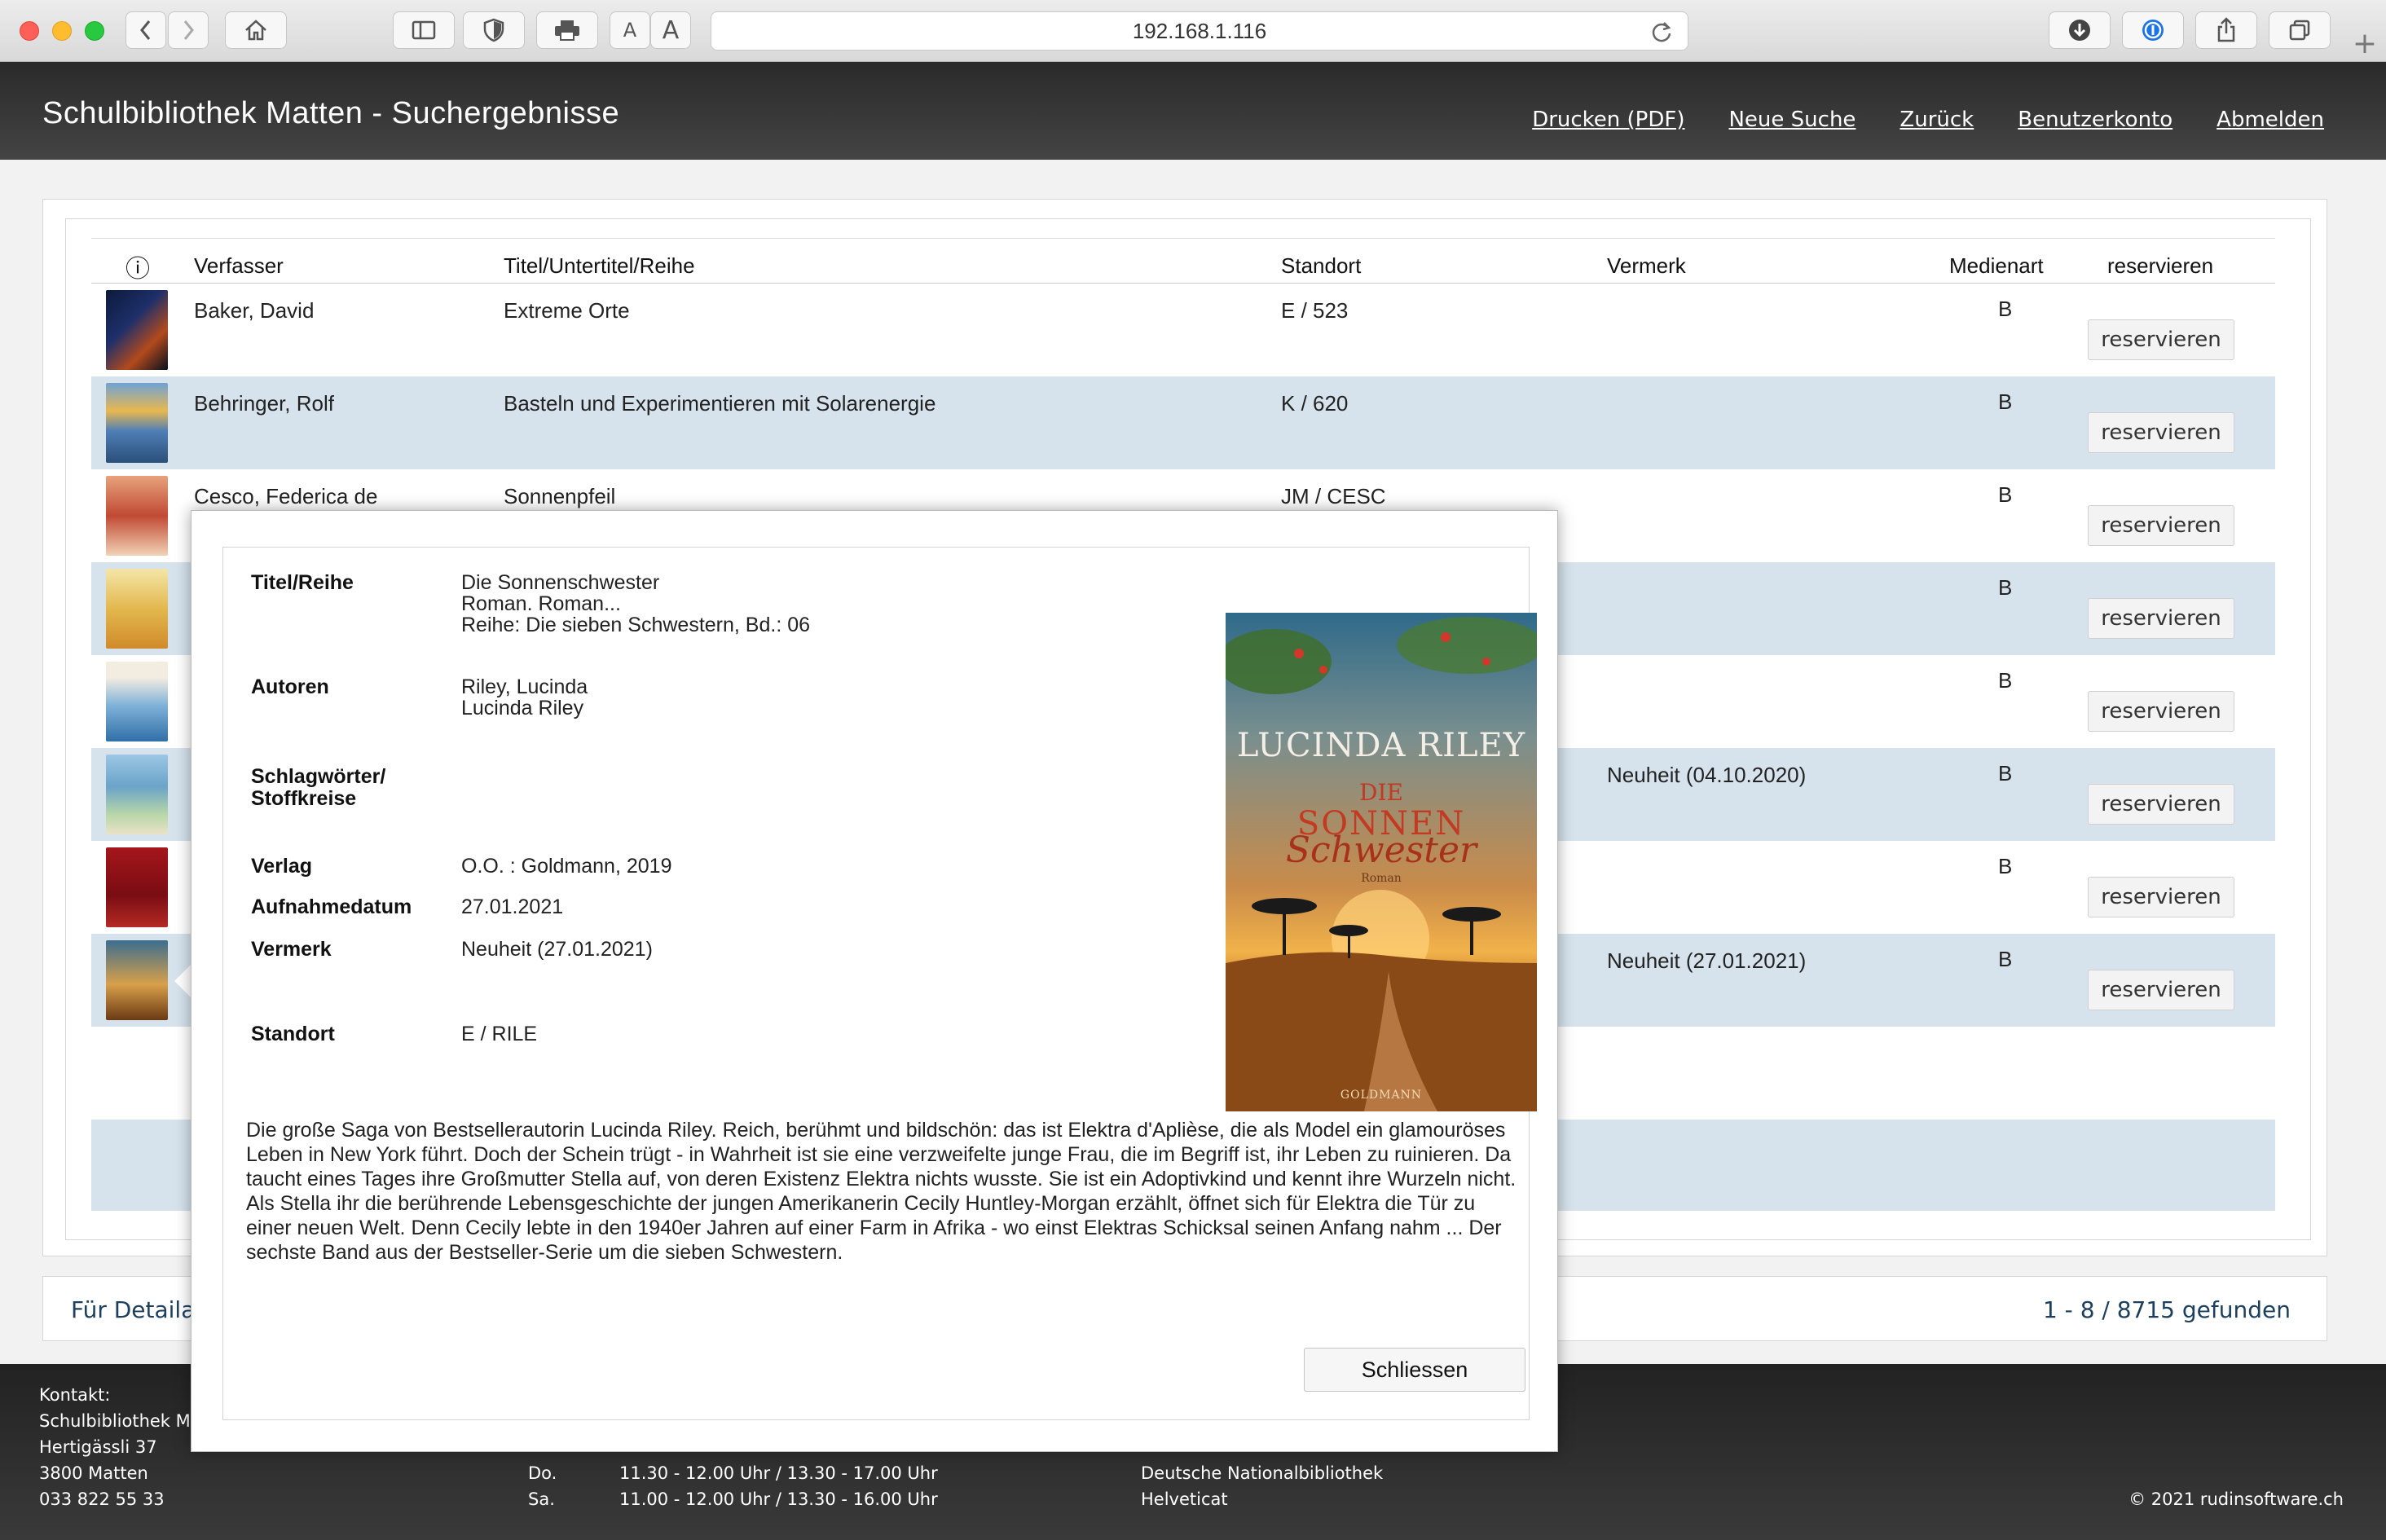 The image size is (2386, 1540). I want to click on home-icon, so click(256, 30).